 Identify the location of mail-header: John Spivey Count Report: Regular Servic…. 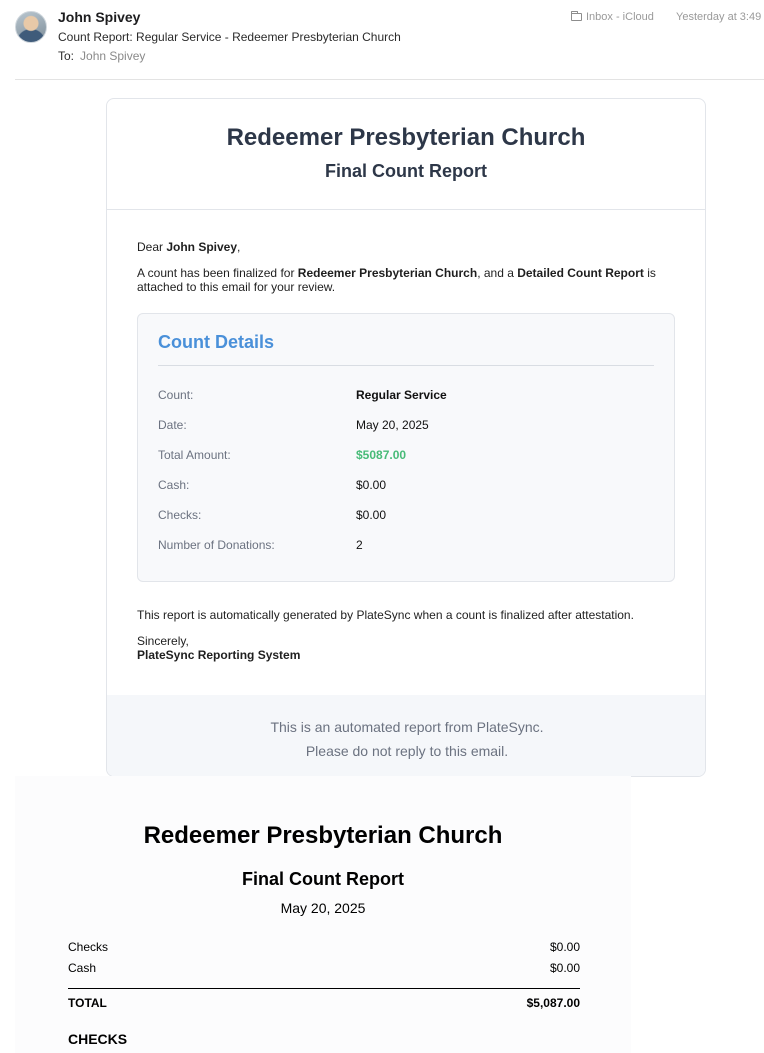
(382, 40).